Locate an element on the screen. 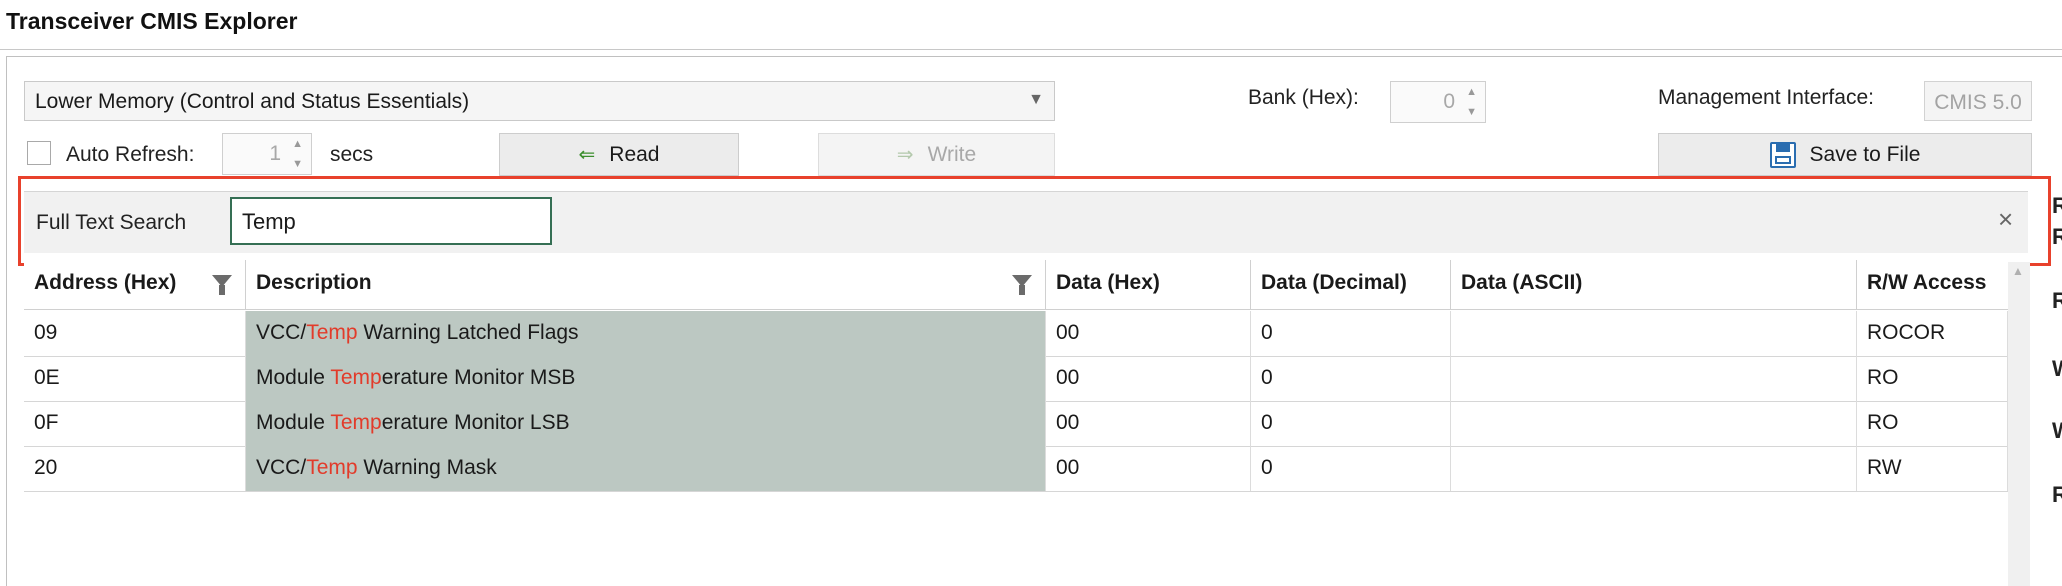 This screenshot has height=586, width=2062. save-to-file-button: Save to File is located at coordinates (1845, 154).